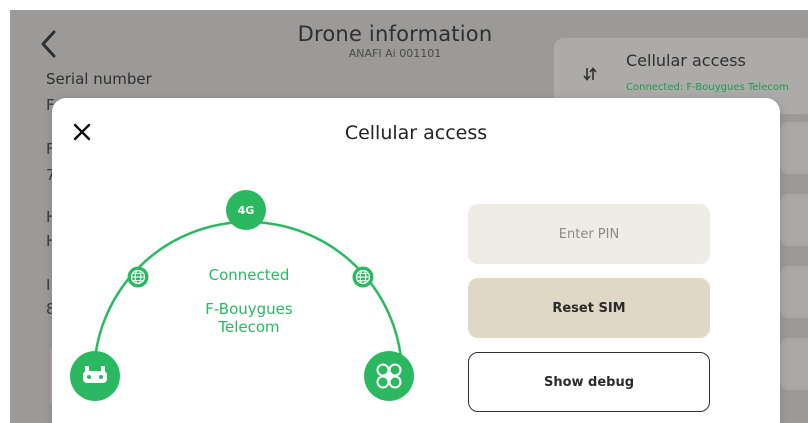 Image resolution: width=808 pixels, height=423 pixels. Describe the element at coordinates (389, 376) in the screenshot. I see `drone-icon` at that location.